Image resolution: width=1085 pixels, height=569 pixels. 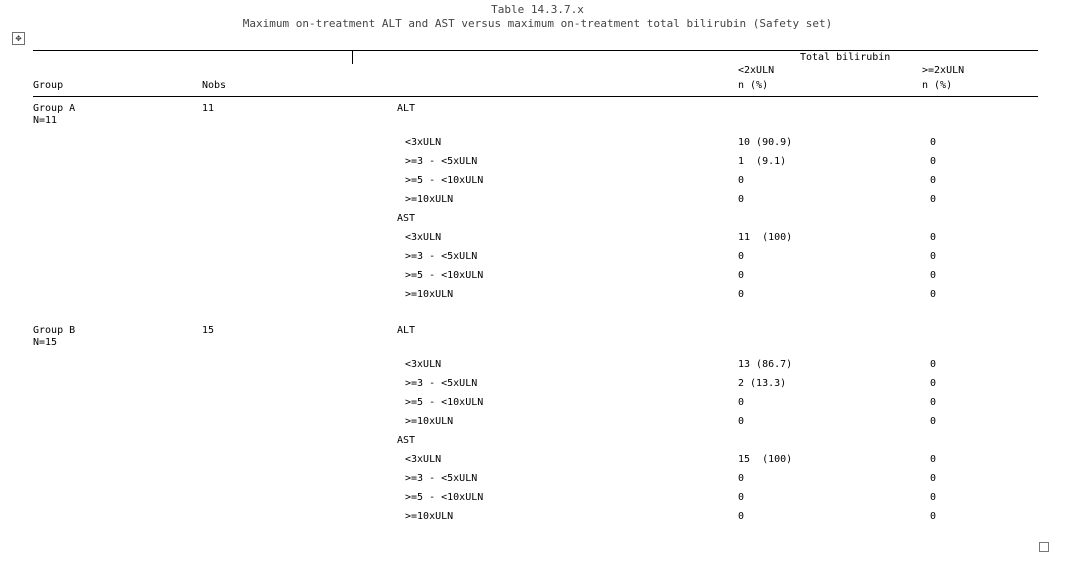 What do you see at coordinates (756, 70) in the screenshot?
I see `header-lt2-line1: <2xULN` at bounding box center [756, 70].